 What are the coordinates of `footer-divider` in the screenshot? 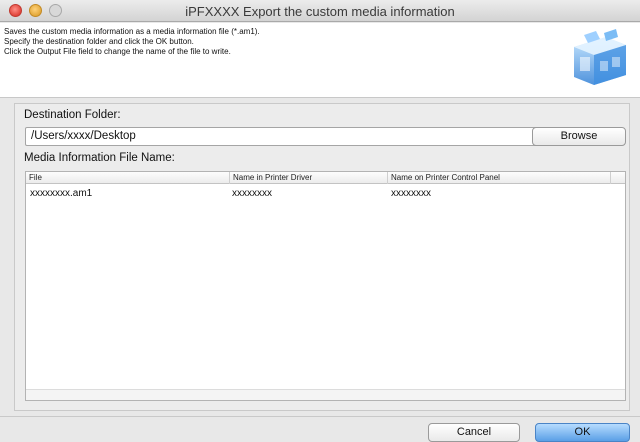 It's located at (320, 416).